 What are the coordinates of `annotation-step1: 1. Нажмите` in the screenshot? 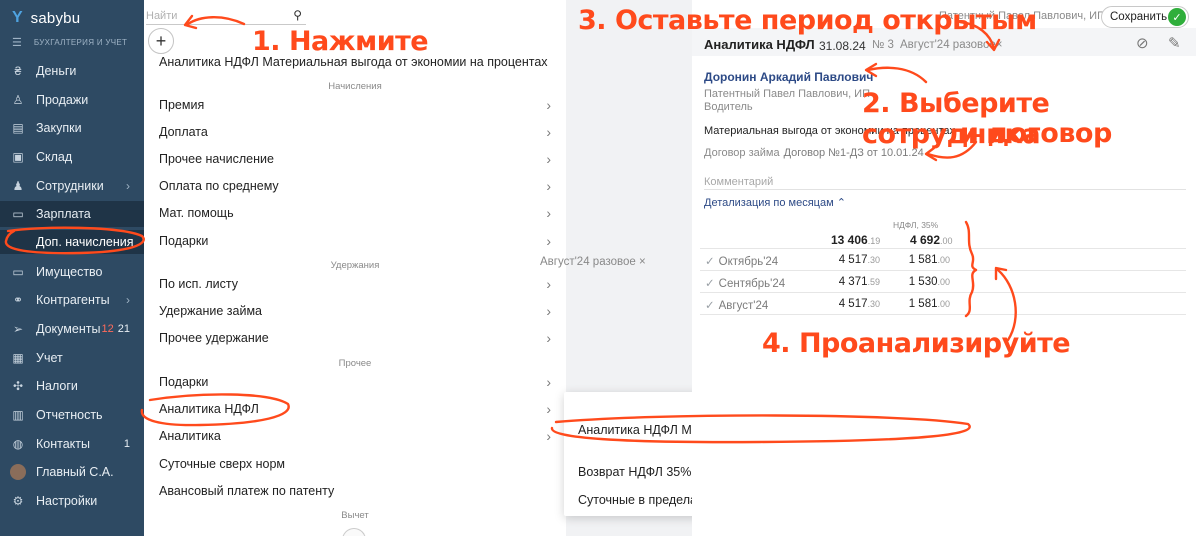 It's located at (340, 41).